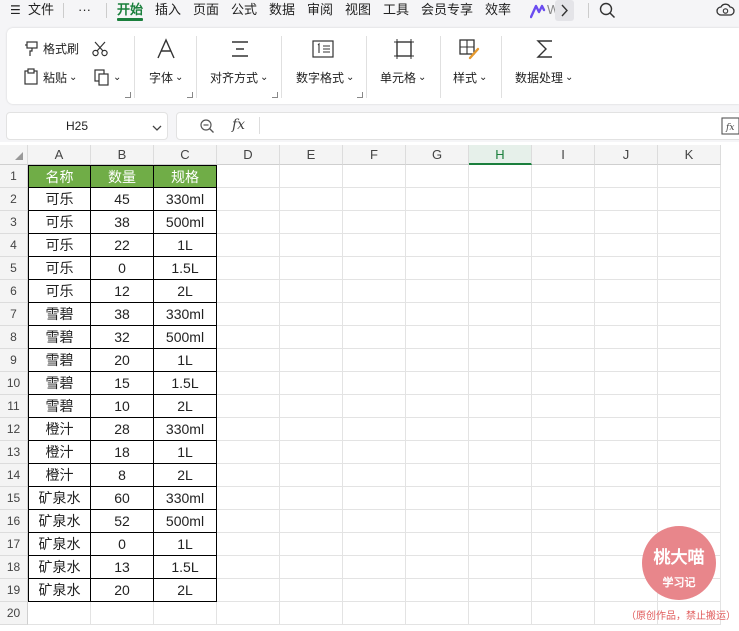  Describe the element at coordinates (398, 78) in the screenshot. I see `cell-label: 单元格` at that location.